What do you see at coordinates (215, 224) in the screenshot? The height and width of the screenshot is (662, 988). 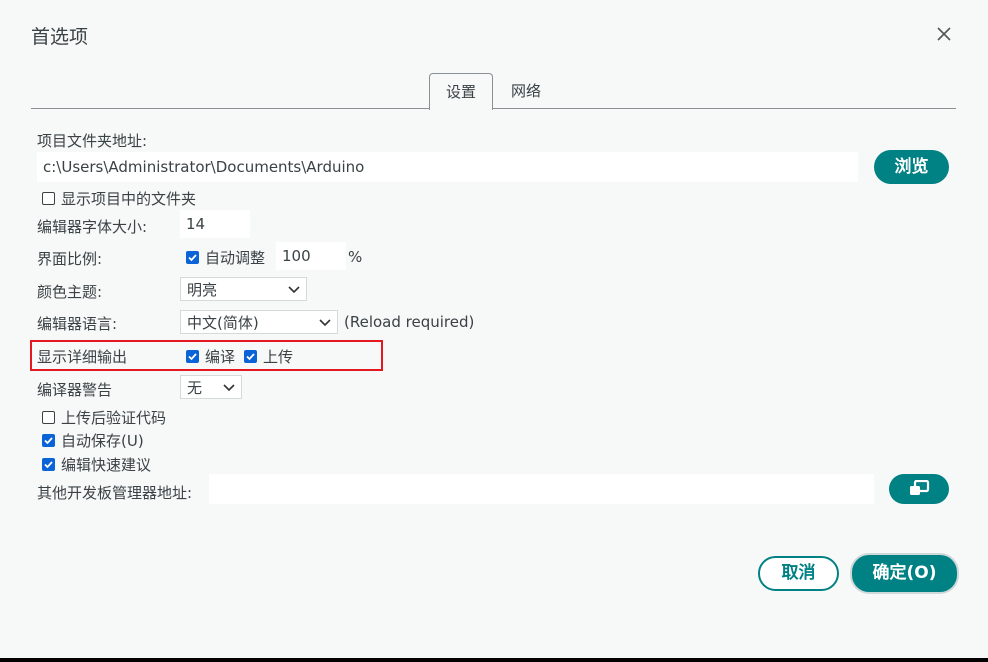 I see `editor-font-size-input` at bounding box center [215, 224].